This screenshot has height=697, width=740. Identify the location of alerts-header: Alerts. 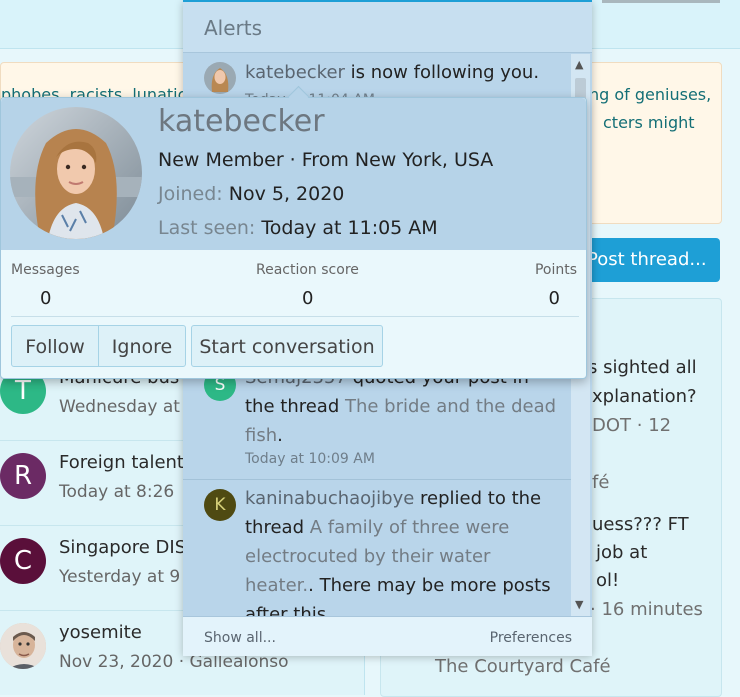
(387, 27).